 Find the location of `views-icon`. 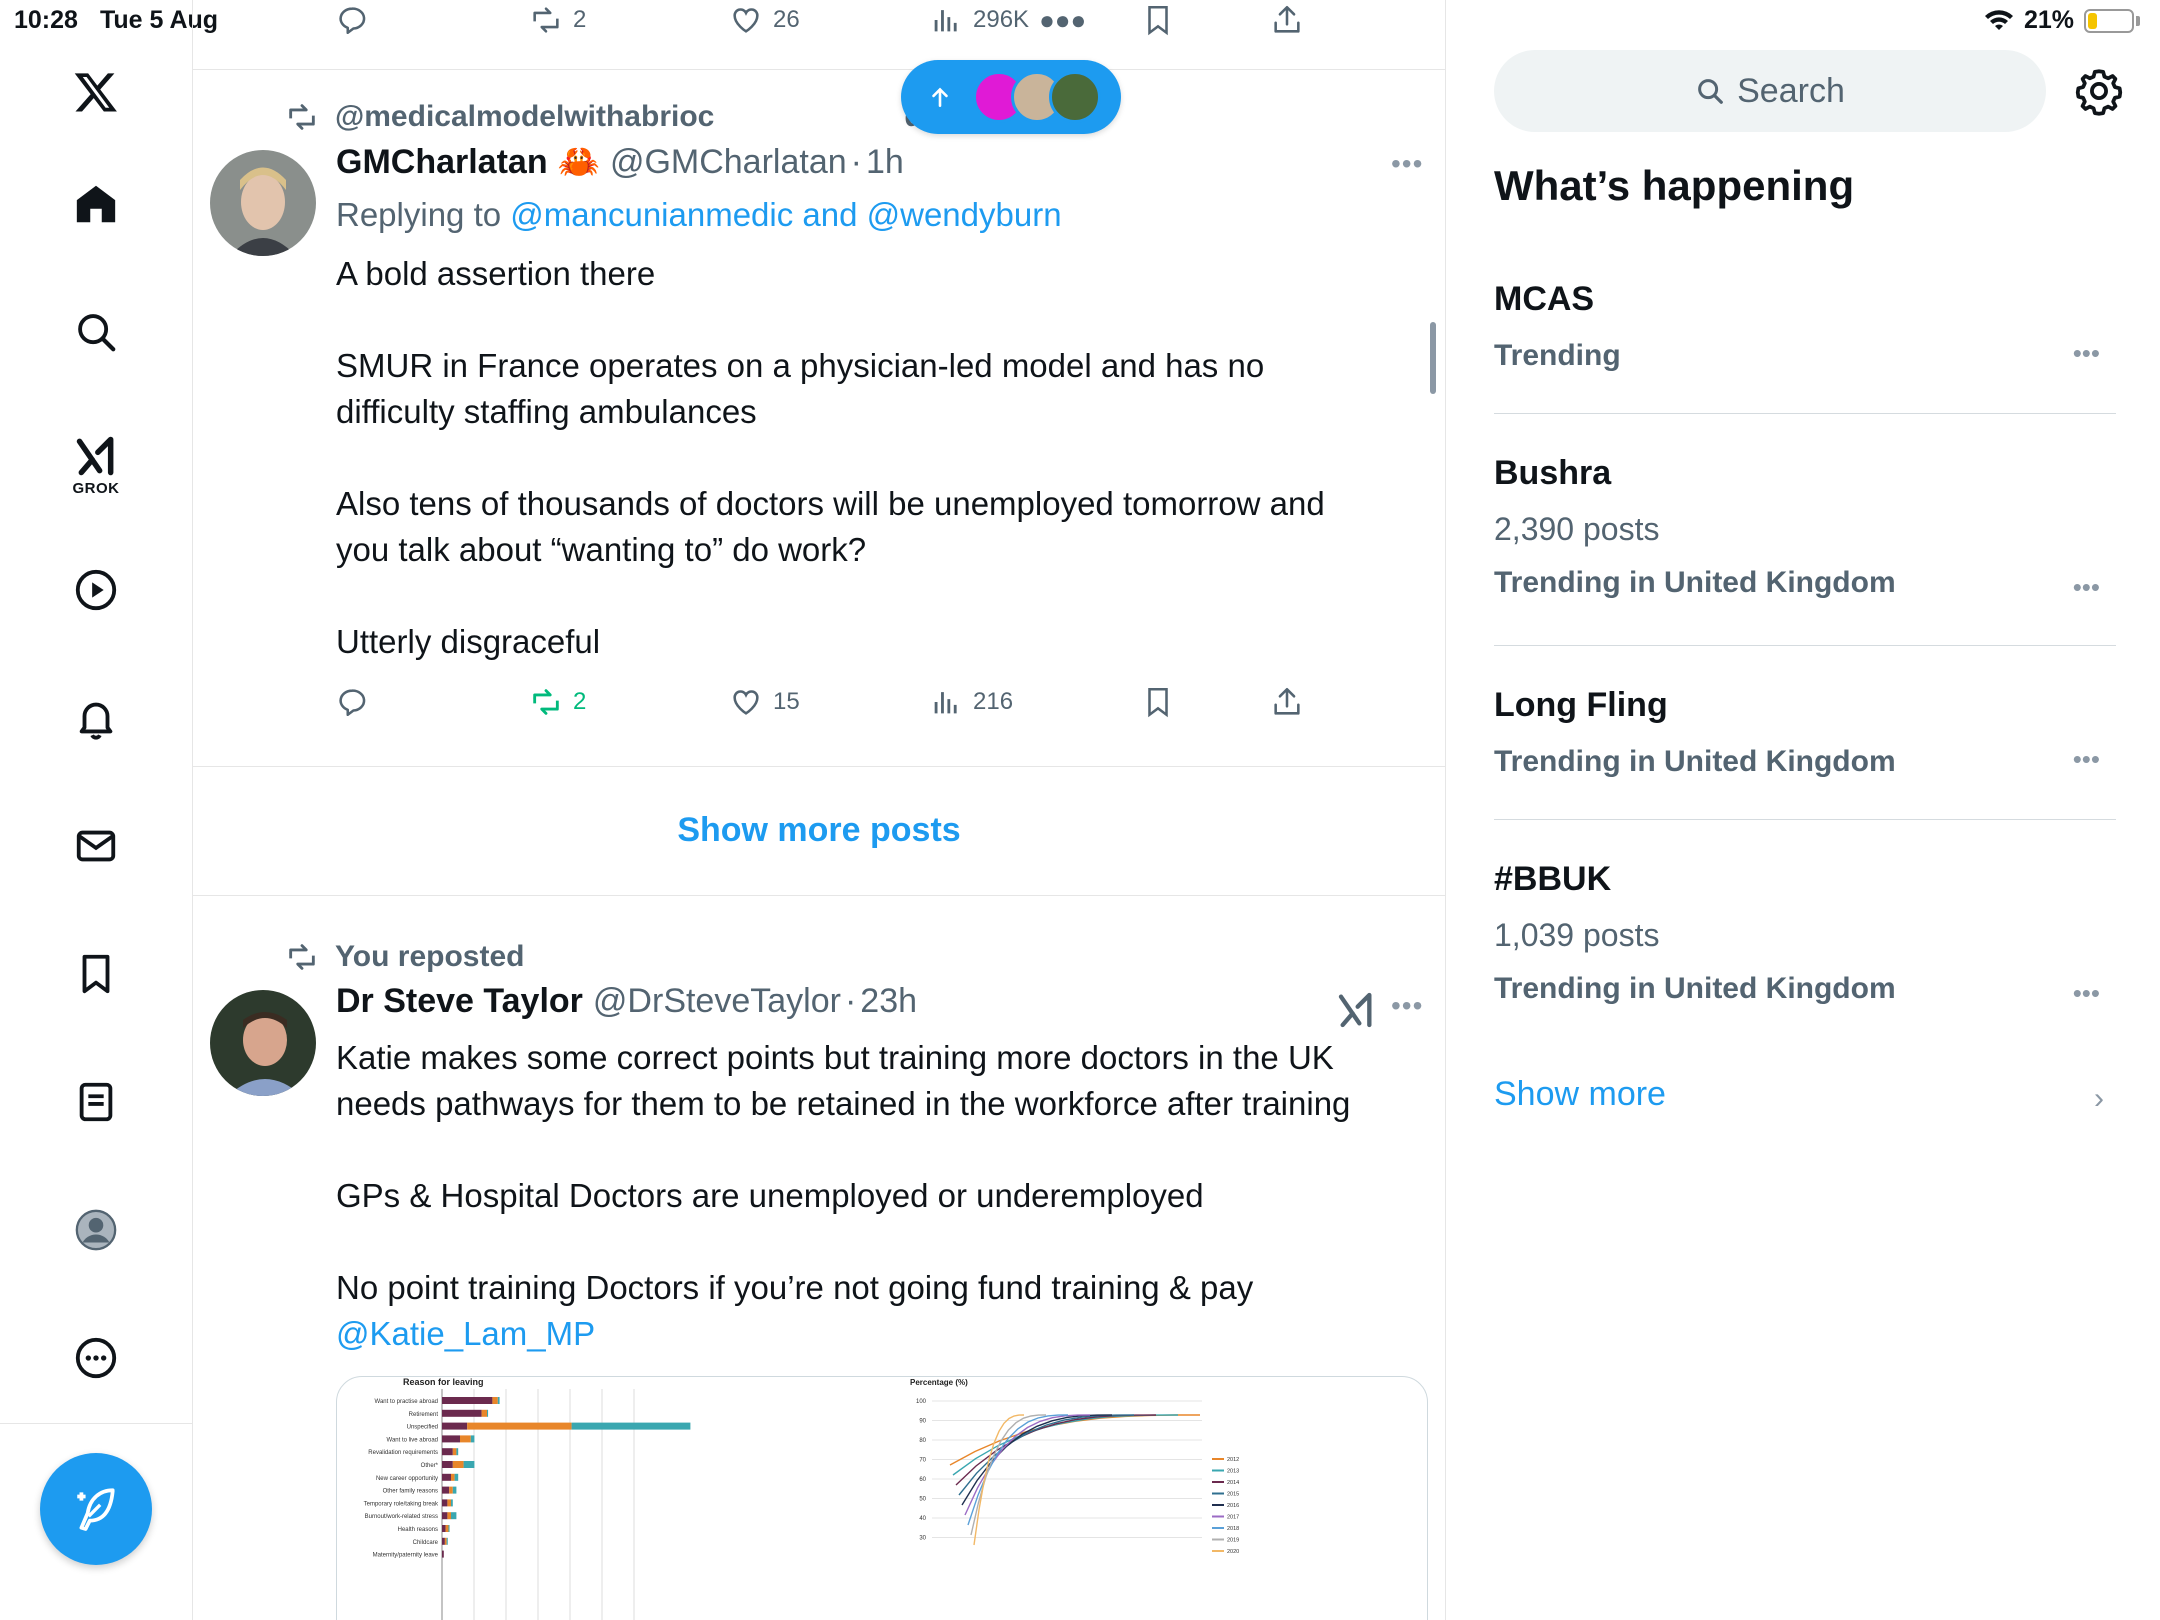

views-icon is located at coordinates (945, 703).